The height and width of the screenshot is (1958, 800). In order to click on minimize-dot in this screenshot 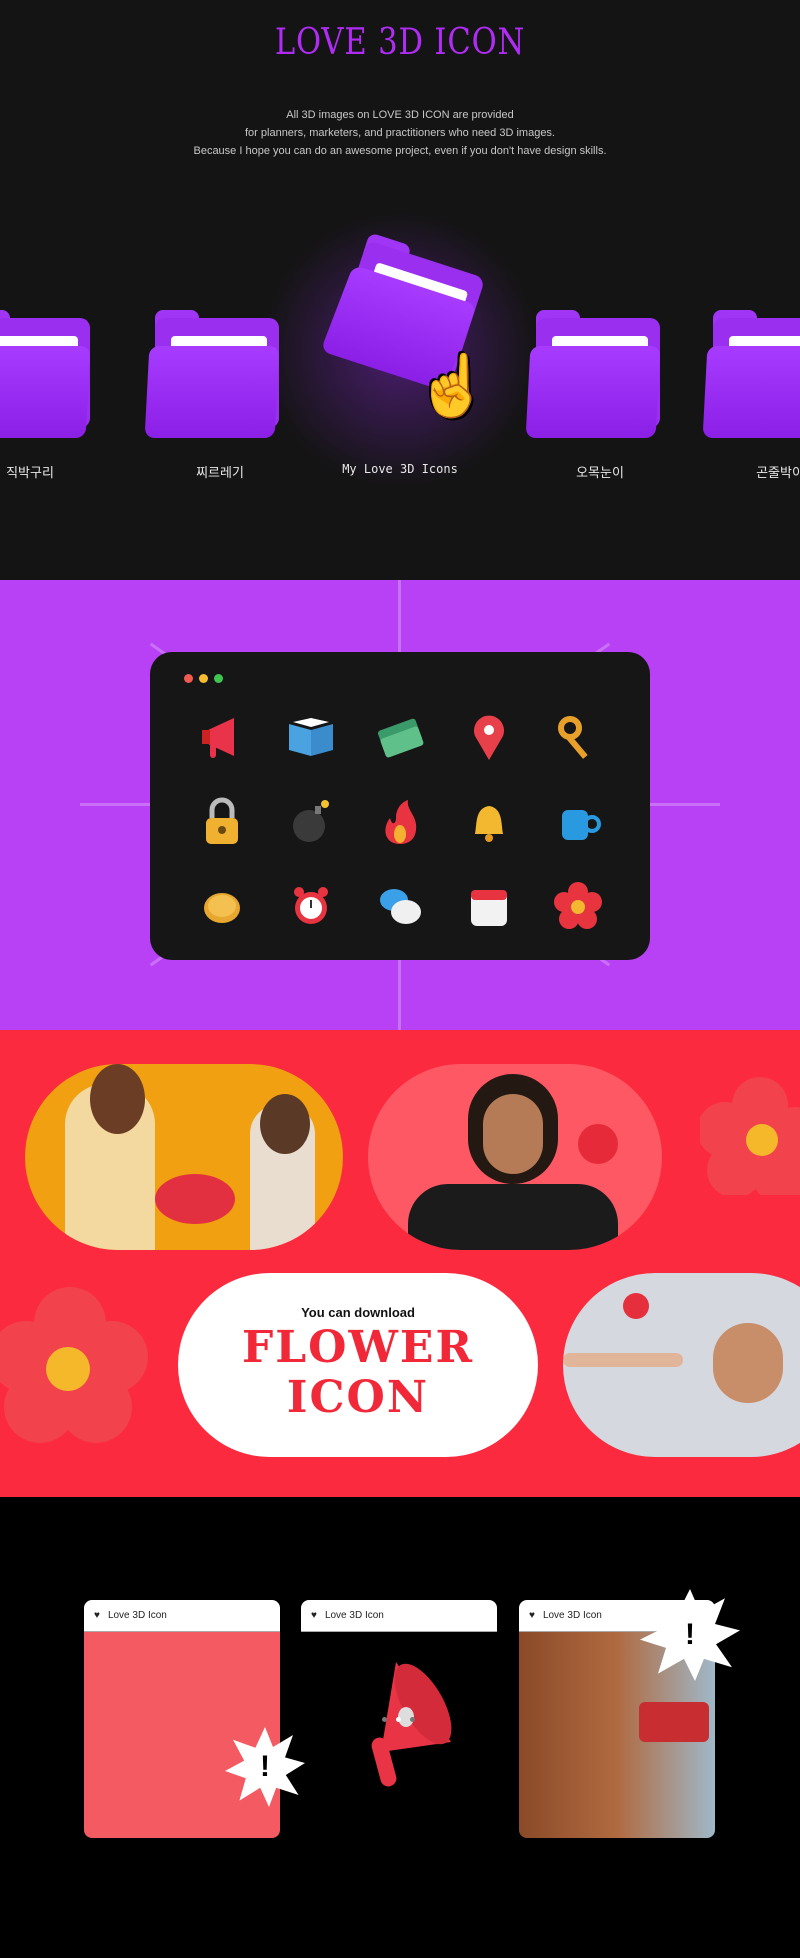, I will do `click(203, 678)`.